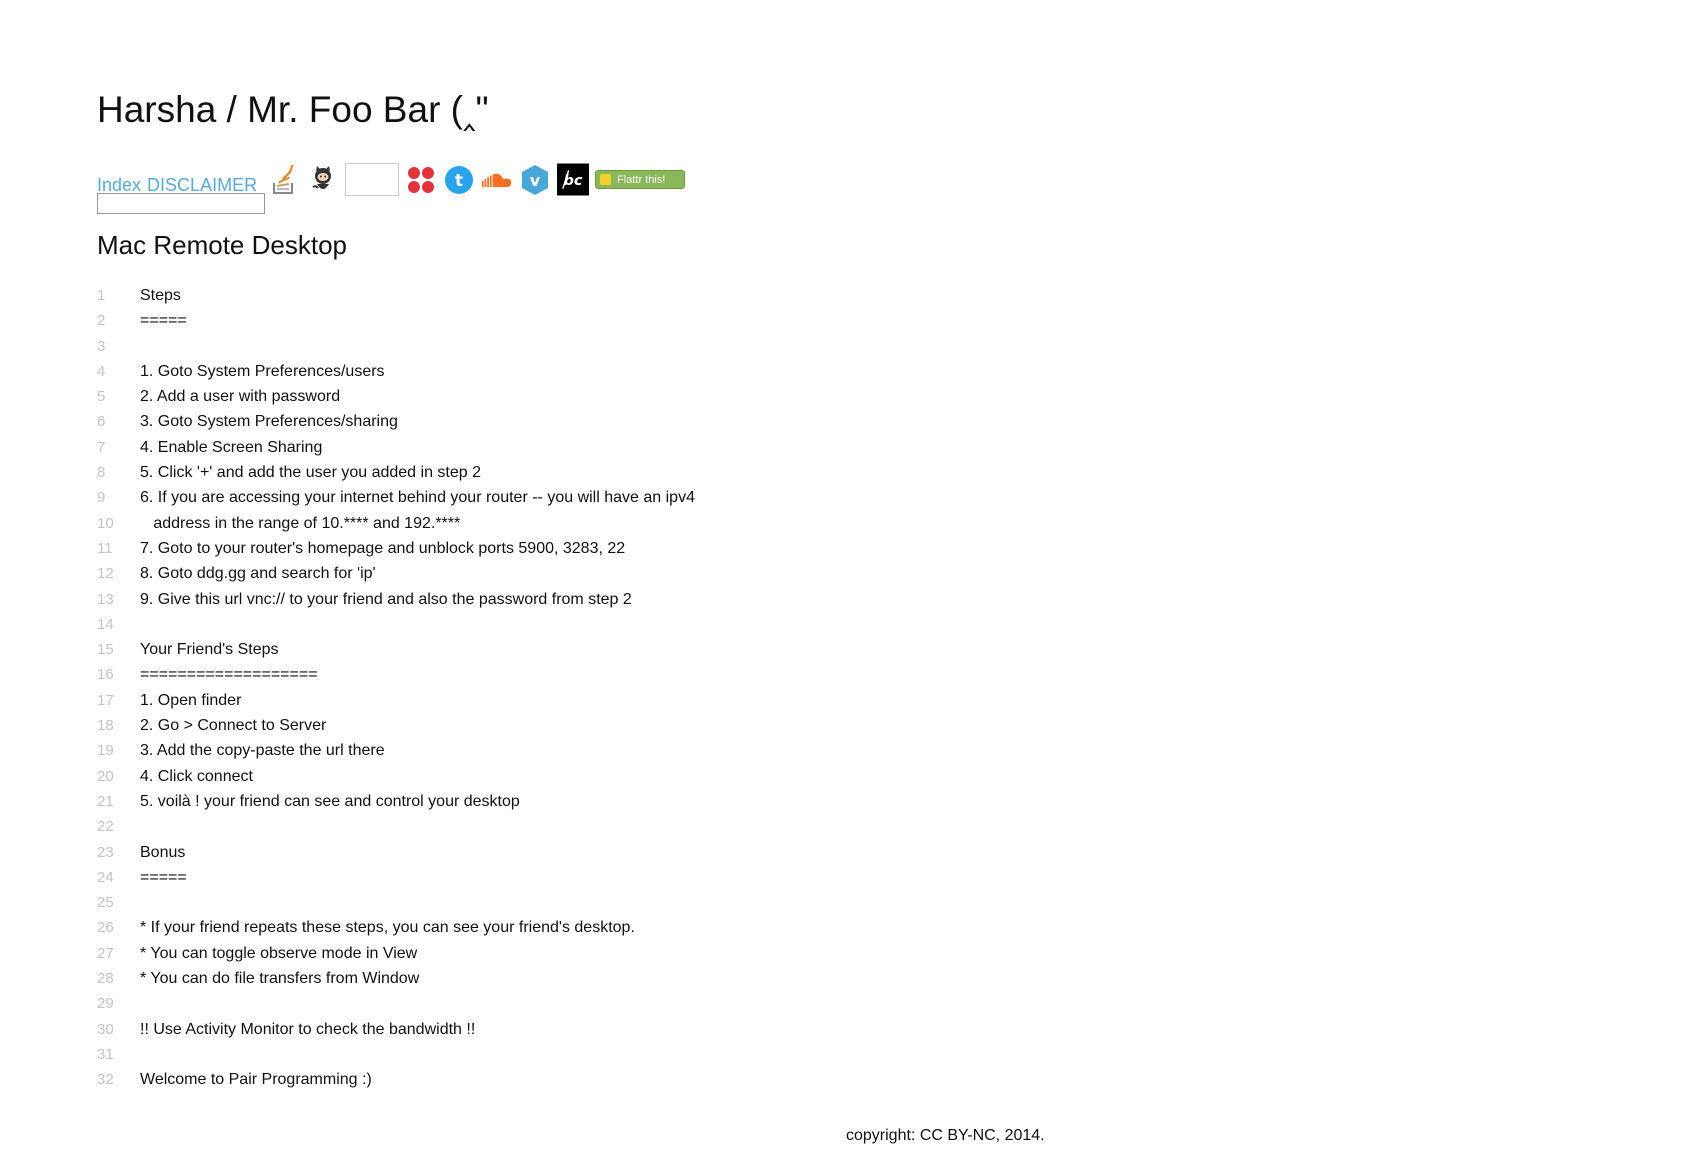 Image resolution: width=1696 pixels, height=1152 pixels. Describe the element at coordinates (105, 877) in the screenshot. I see `line-number: 24` at that location.